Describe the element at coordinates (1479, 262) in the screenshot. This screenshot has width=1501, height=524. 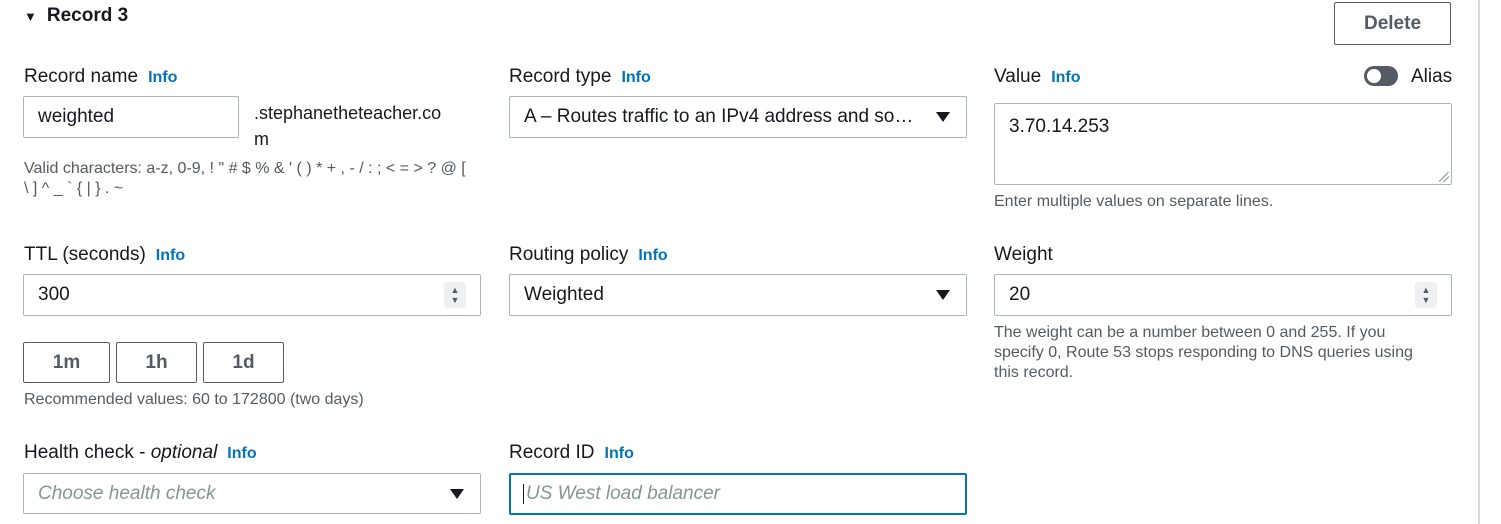
I see `panel-right-border` at that location.